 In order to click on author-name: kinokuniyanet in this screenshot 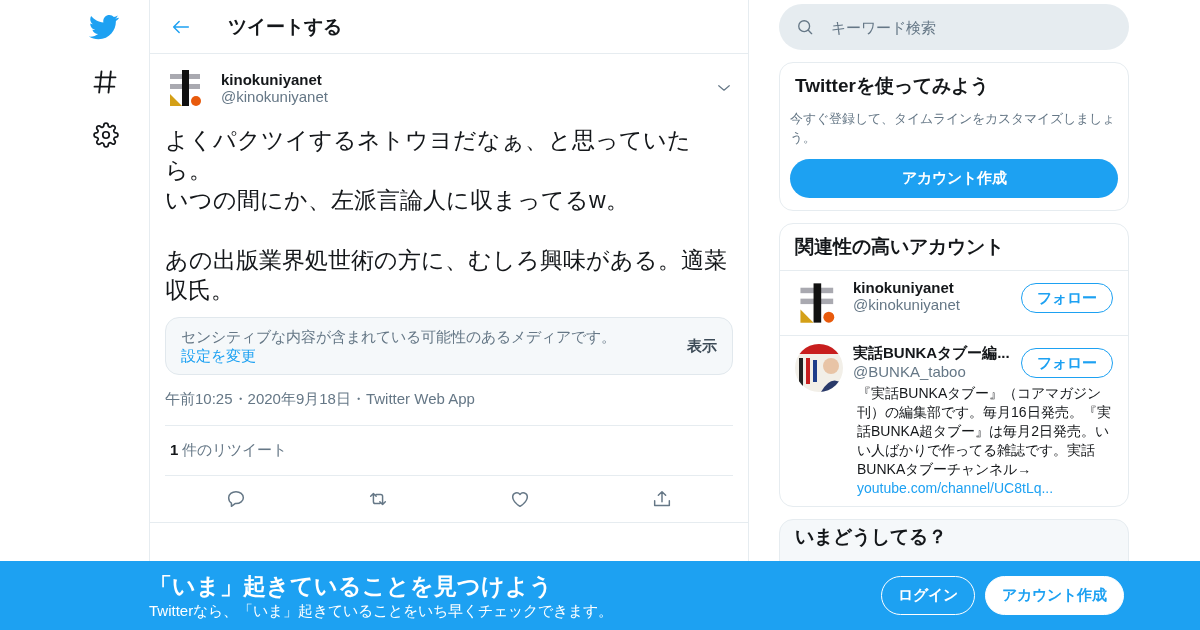, I will do `click(462, 79)`.